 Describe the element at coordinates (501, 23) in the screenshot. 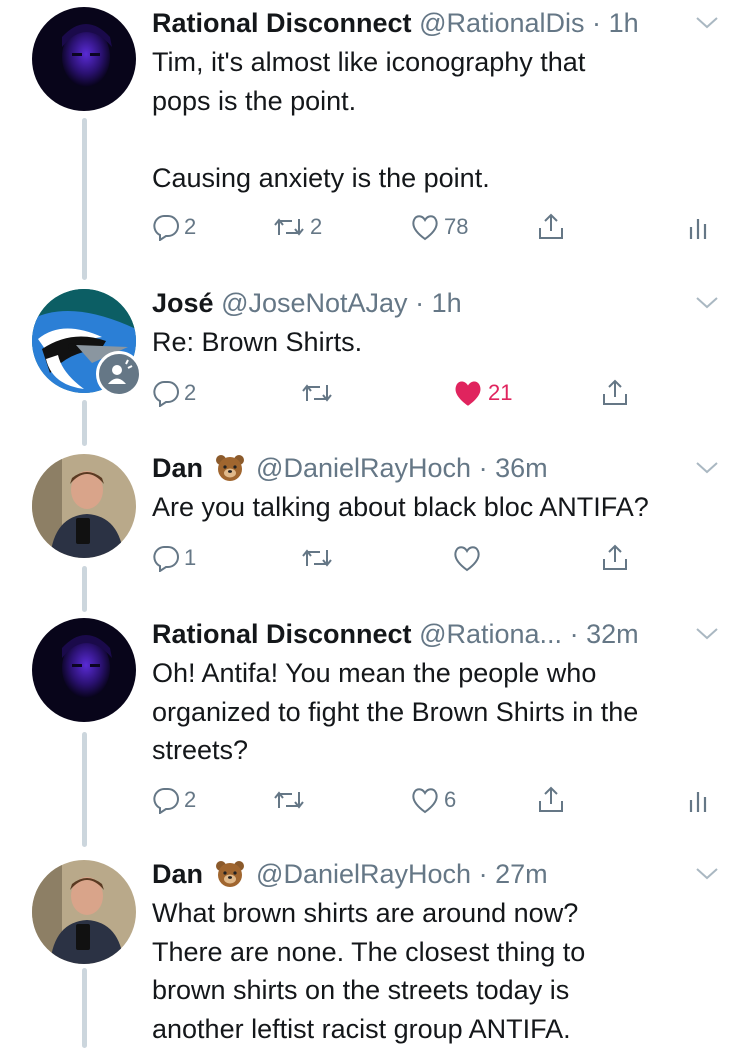

I see `author-handle: @RationalDis` at that location.